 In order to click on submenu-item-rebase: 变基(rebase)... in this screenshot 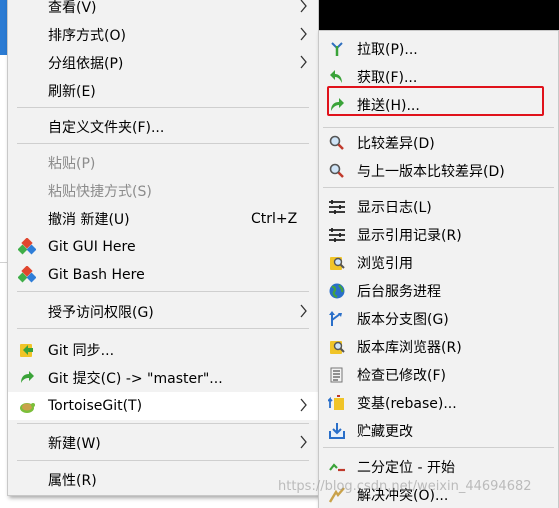, I will do `click(438, 403)`.